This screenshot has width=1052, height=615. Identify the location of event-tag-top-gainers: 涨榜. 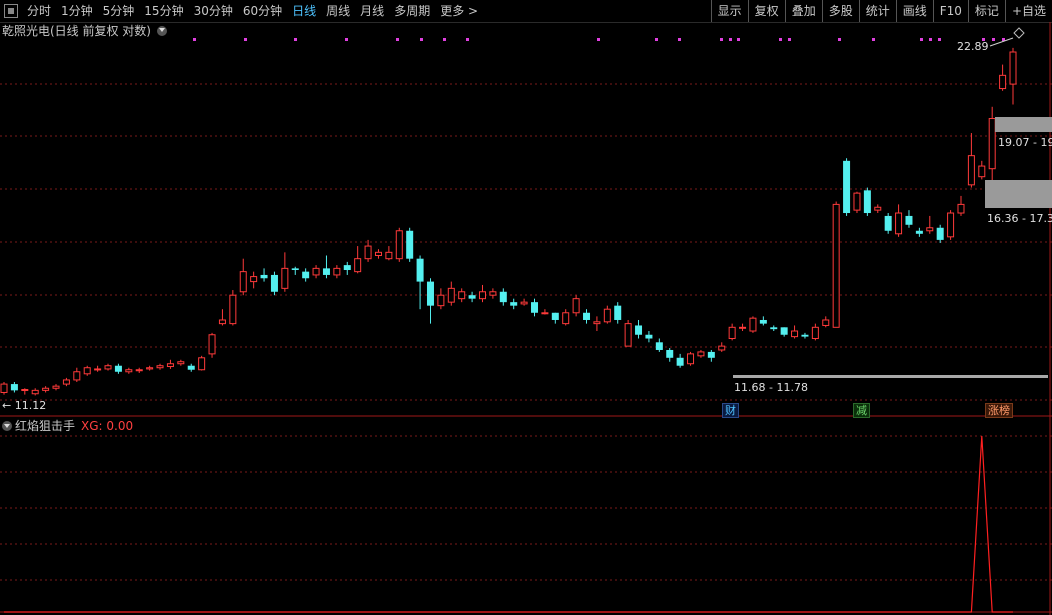
(999, 410).